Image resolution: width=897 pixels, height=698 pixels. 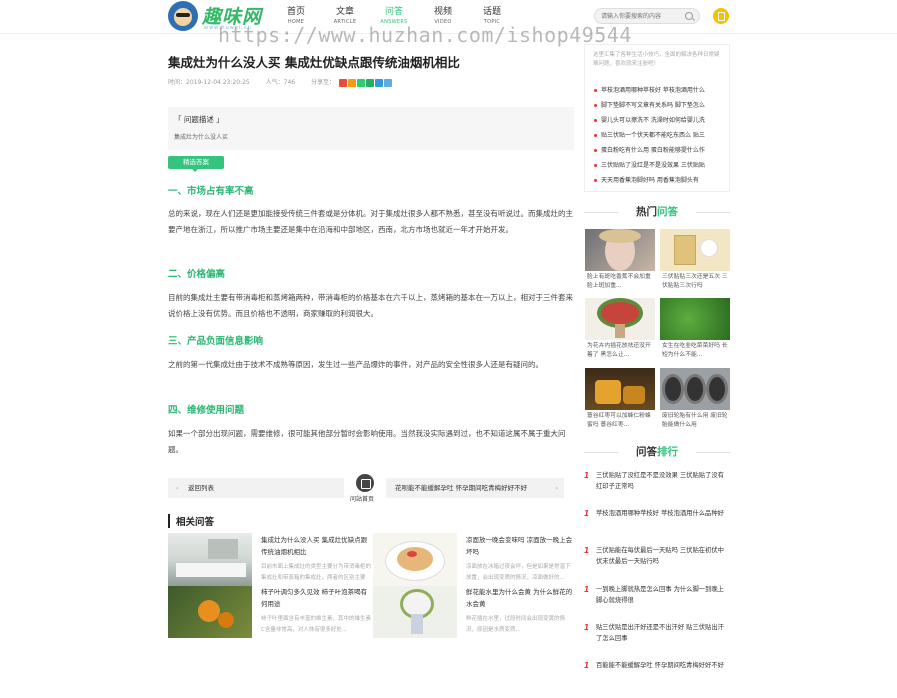 I want to click on search-icon, so click(x=689, y=16).